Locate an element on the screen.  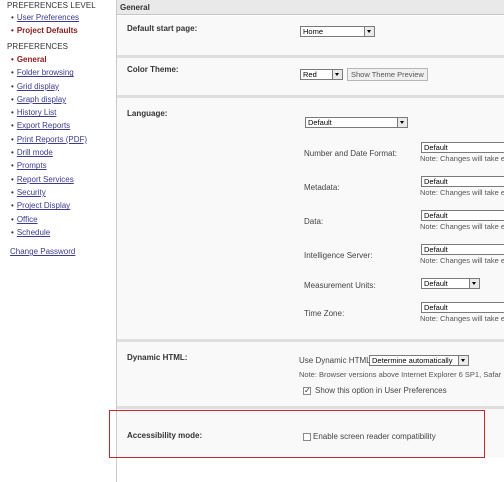
sidebar-item-history-list: • History List is located at coordinates (49, 112).